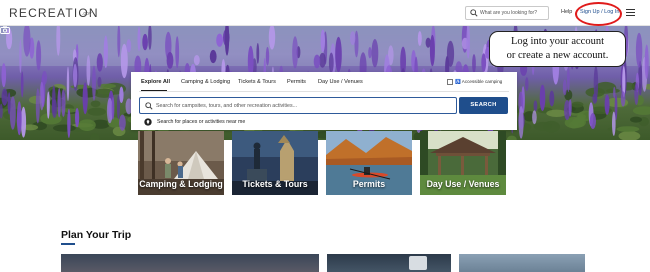  Describe the element at coordinates (298, 122) in the screenshot. I see `search-near-me-option: Search for places or activities near me` at that location.